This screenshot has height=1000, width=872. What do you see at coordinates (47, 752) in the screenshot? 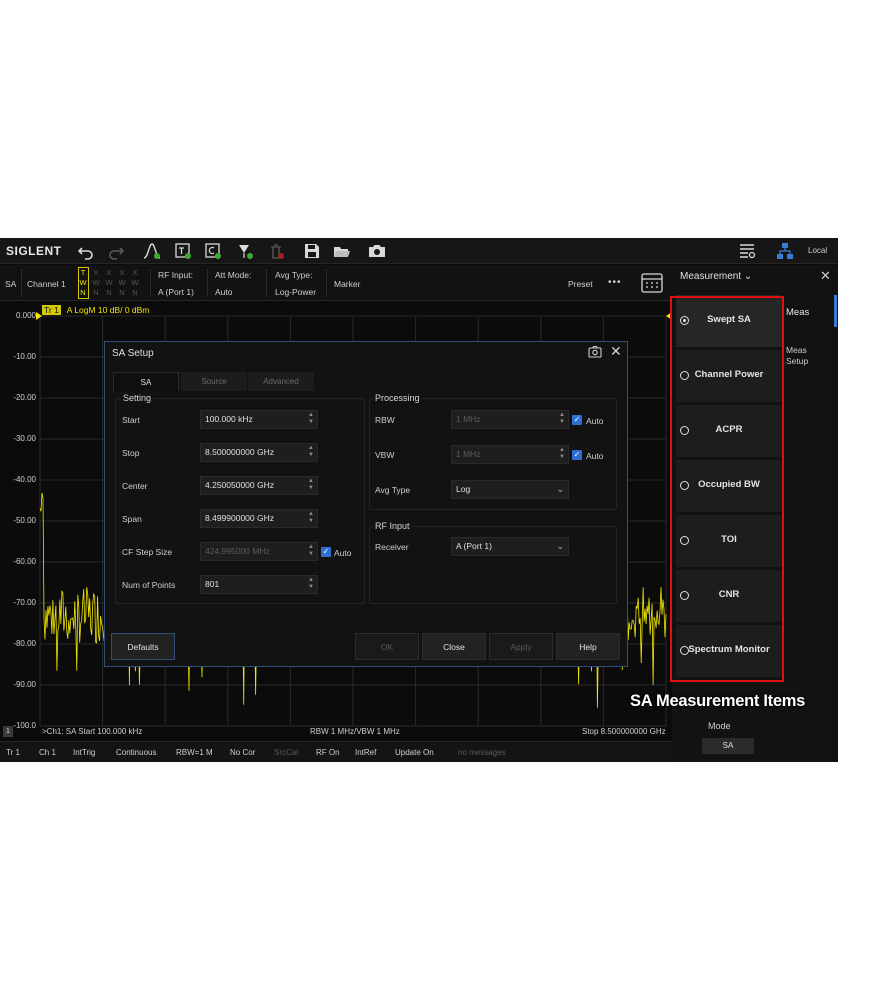
I see `status-channel: Ch 1` at bounding box center [47, 752].